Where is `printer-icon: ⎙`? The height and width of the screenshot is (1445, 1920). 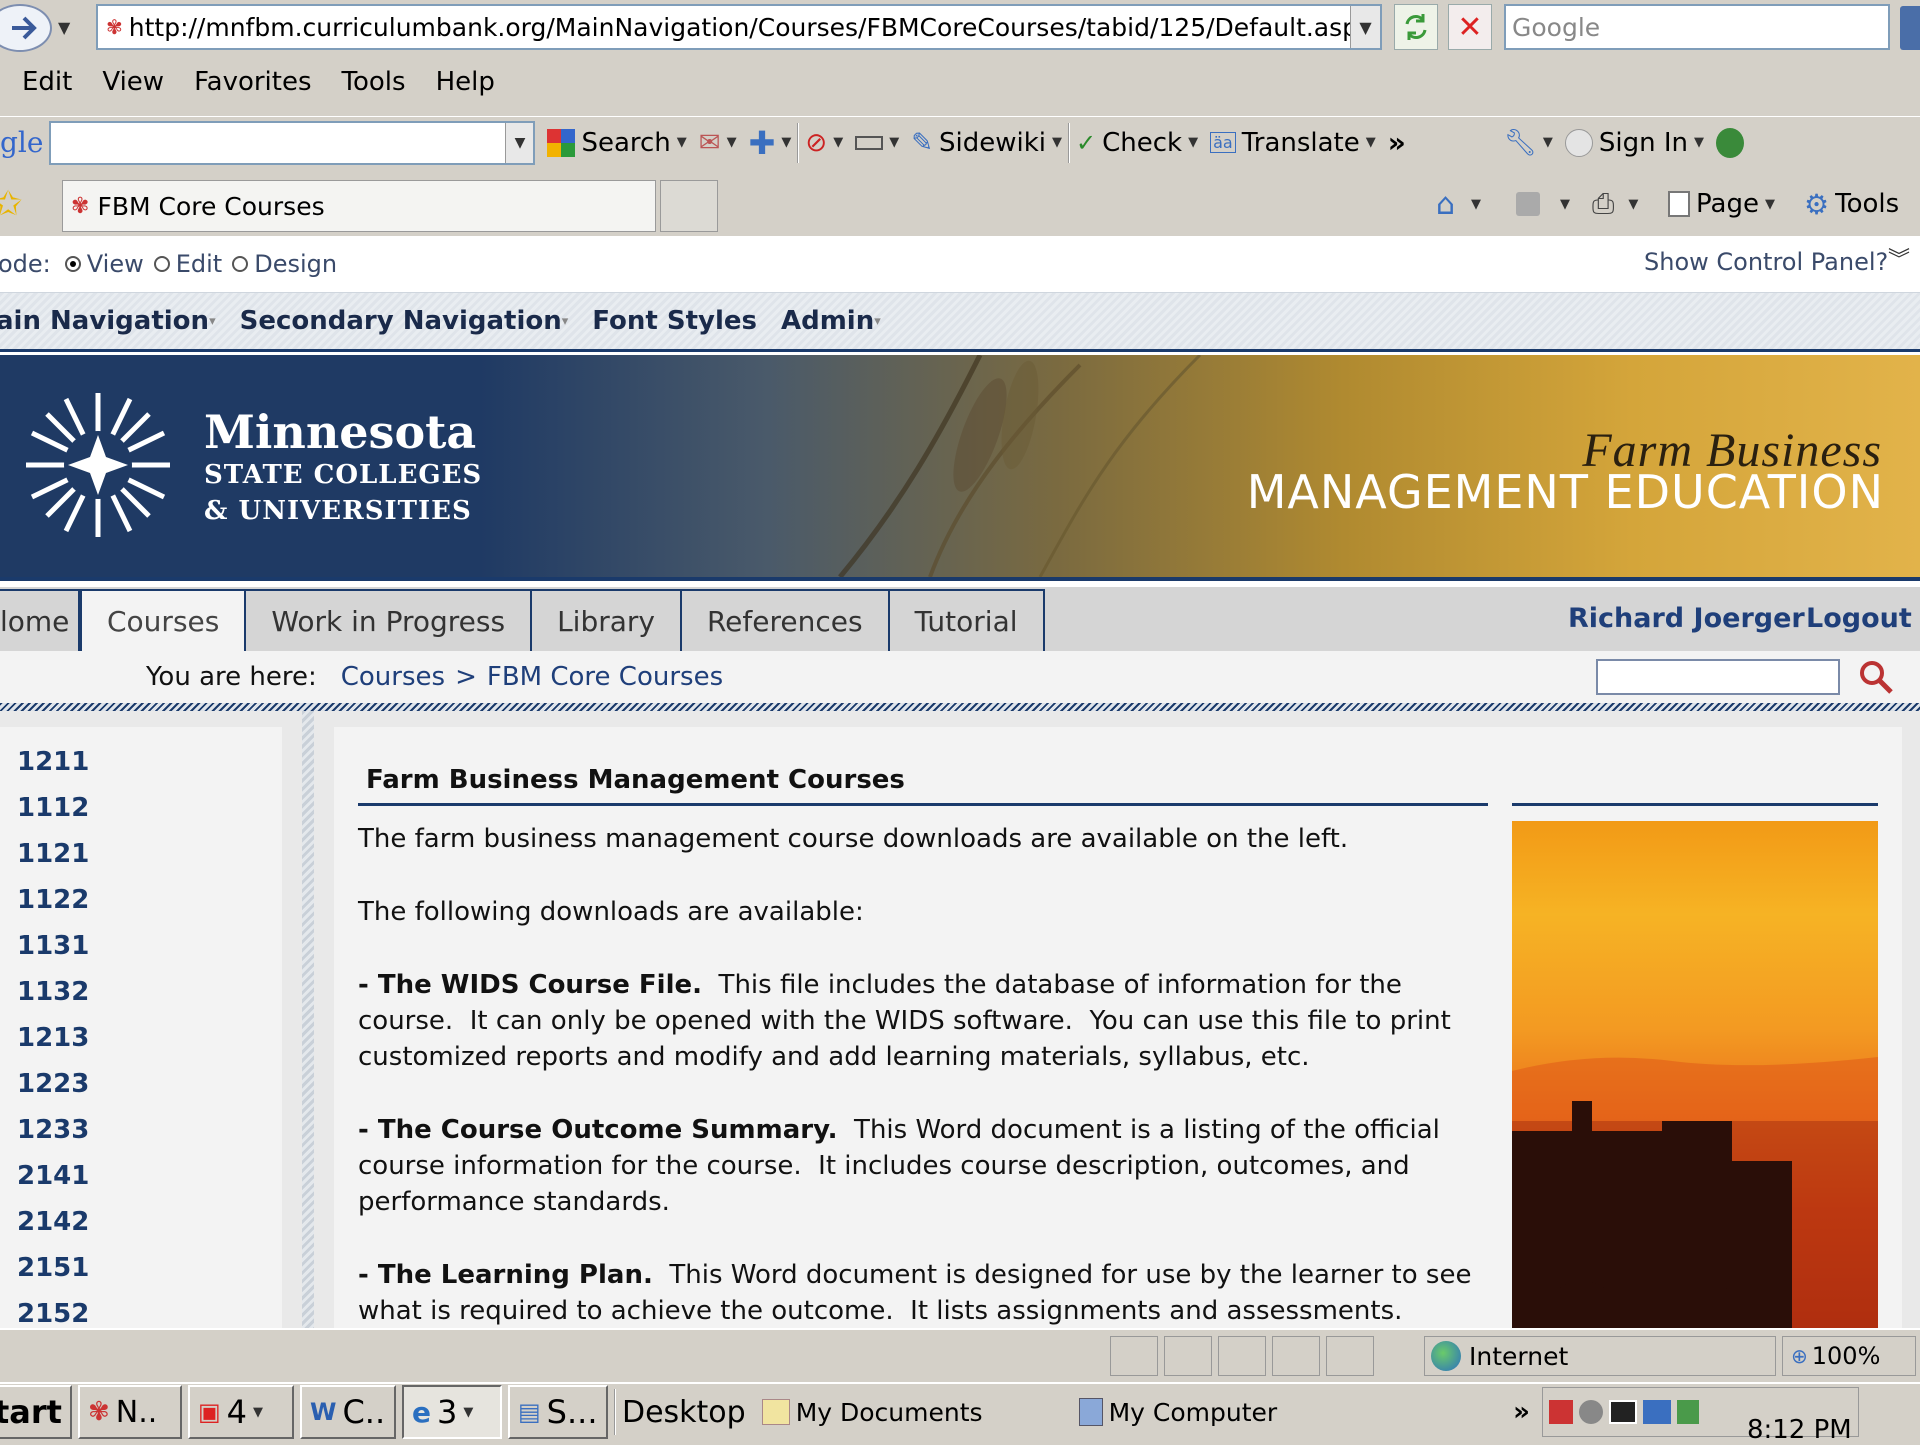 printer-icon: ⎙ is located at coordinates (1603, 203).